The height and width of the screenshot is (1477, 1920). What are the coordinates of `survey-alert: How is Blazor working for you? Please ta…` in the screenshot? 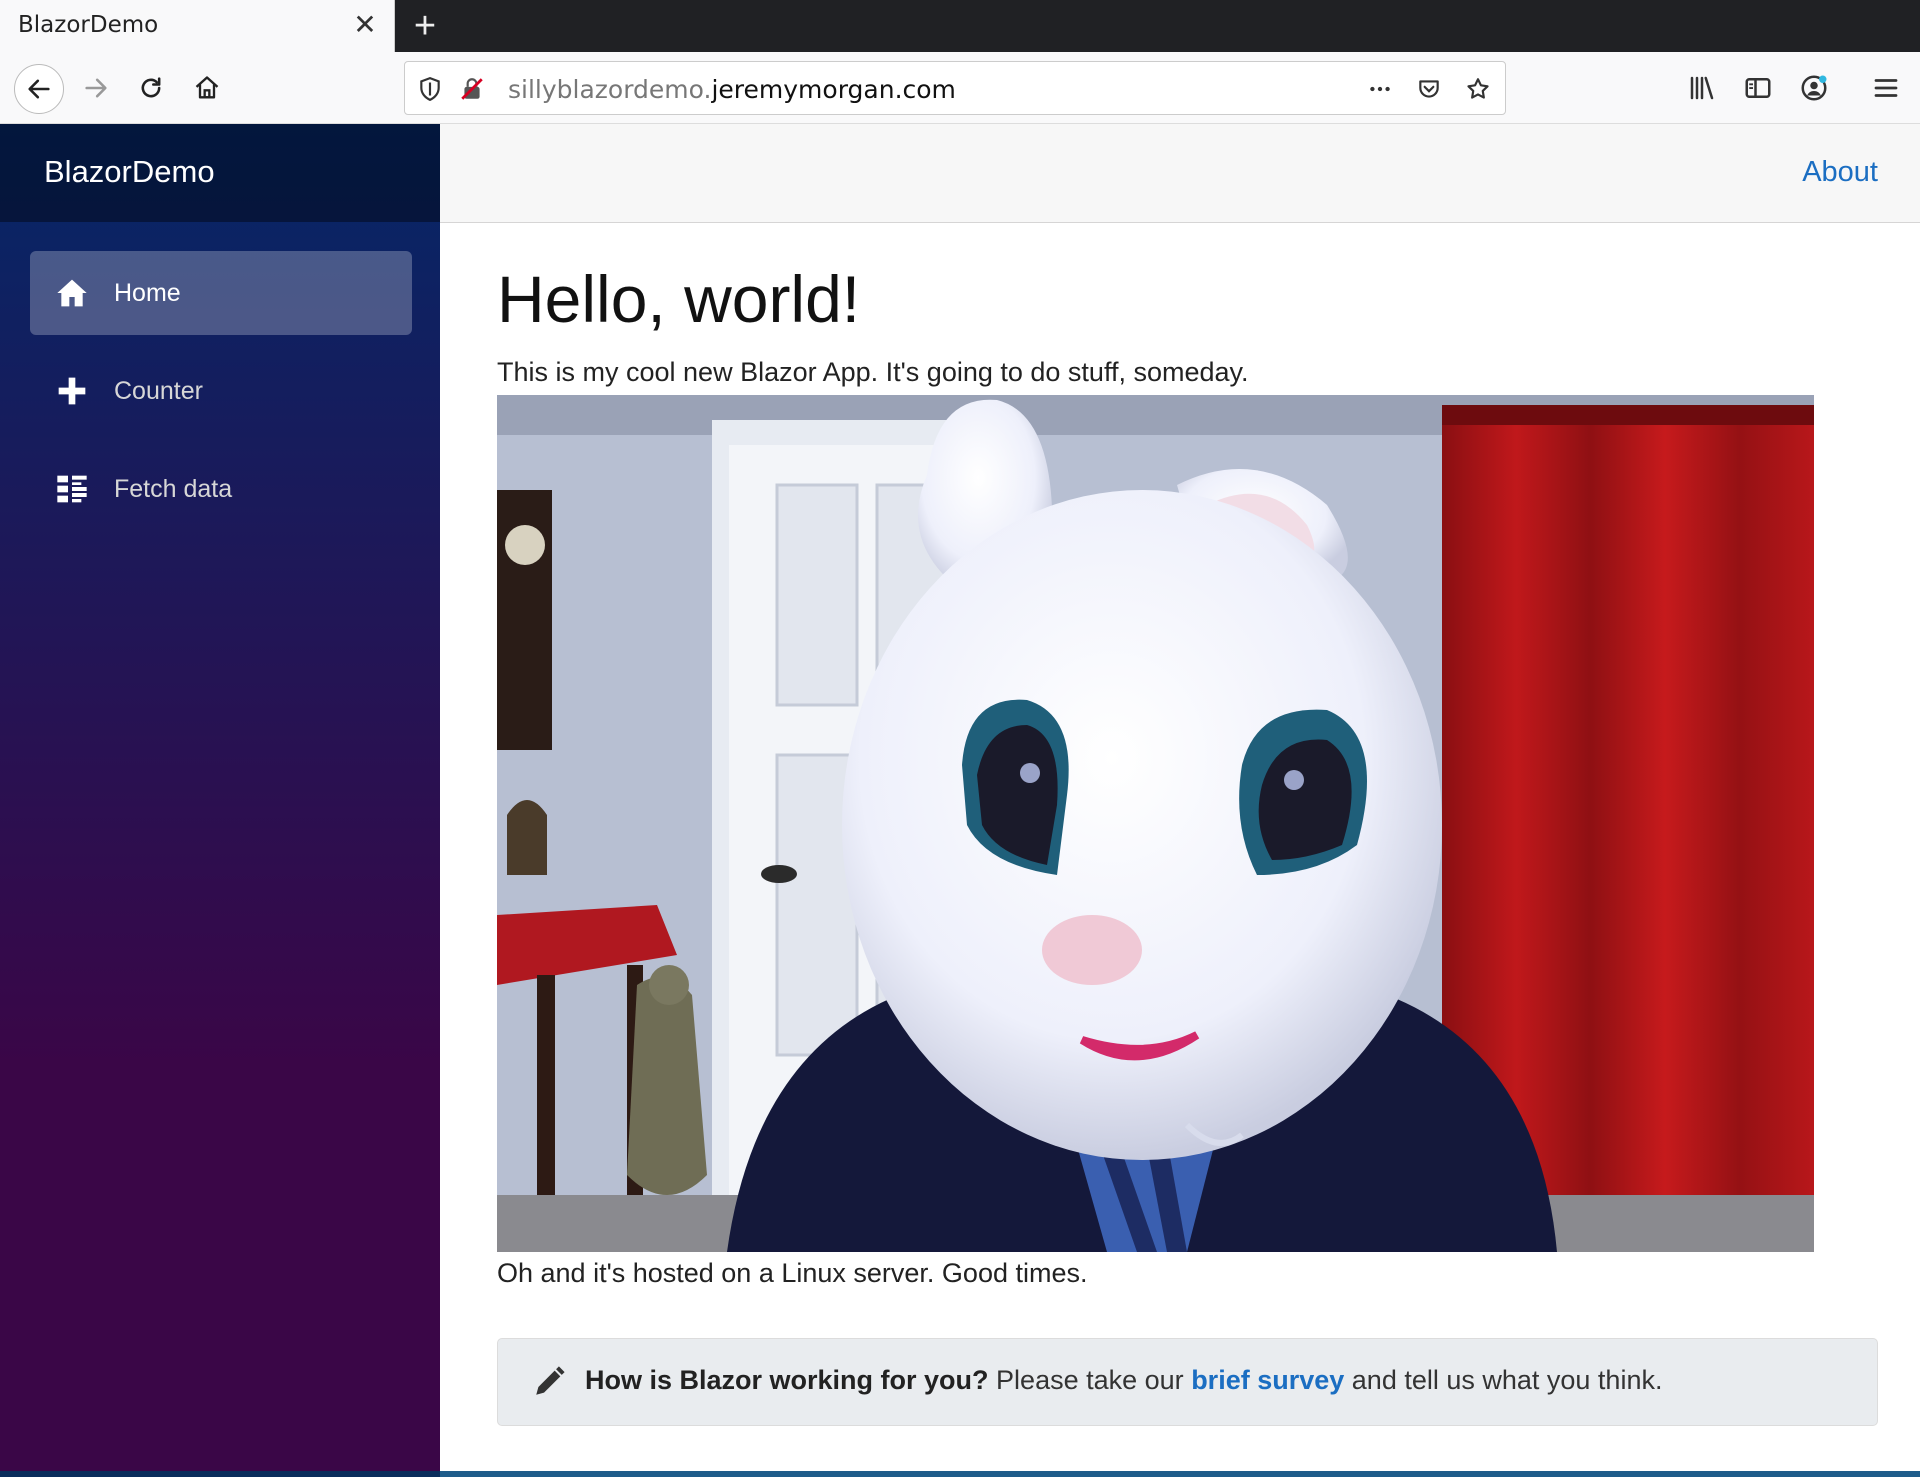 It's located at (1187, 1382).